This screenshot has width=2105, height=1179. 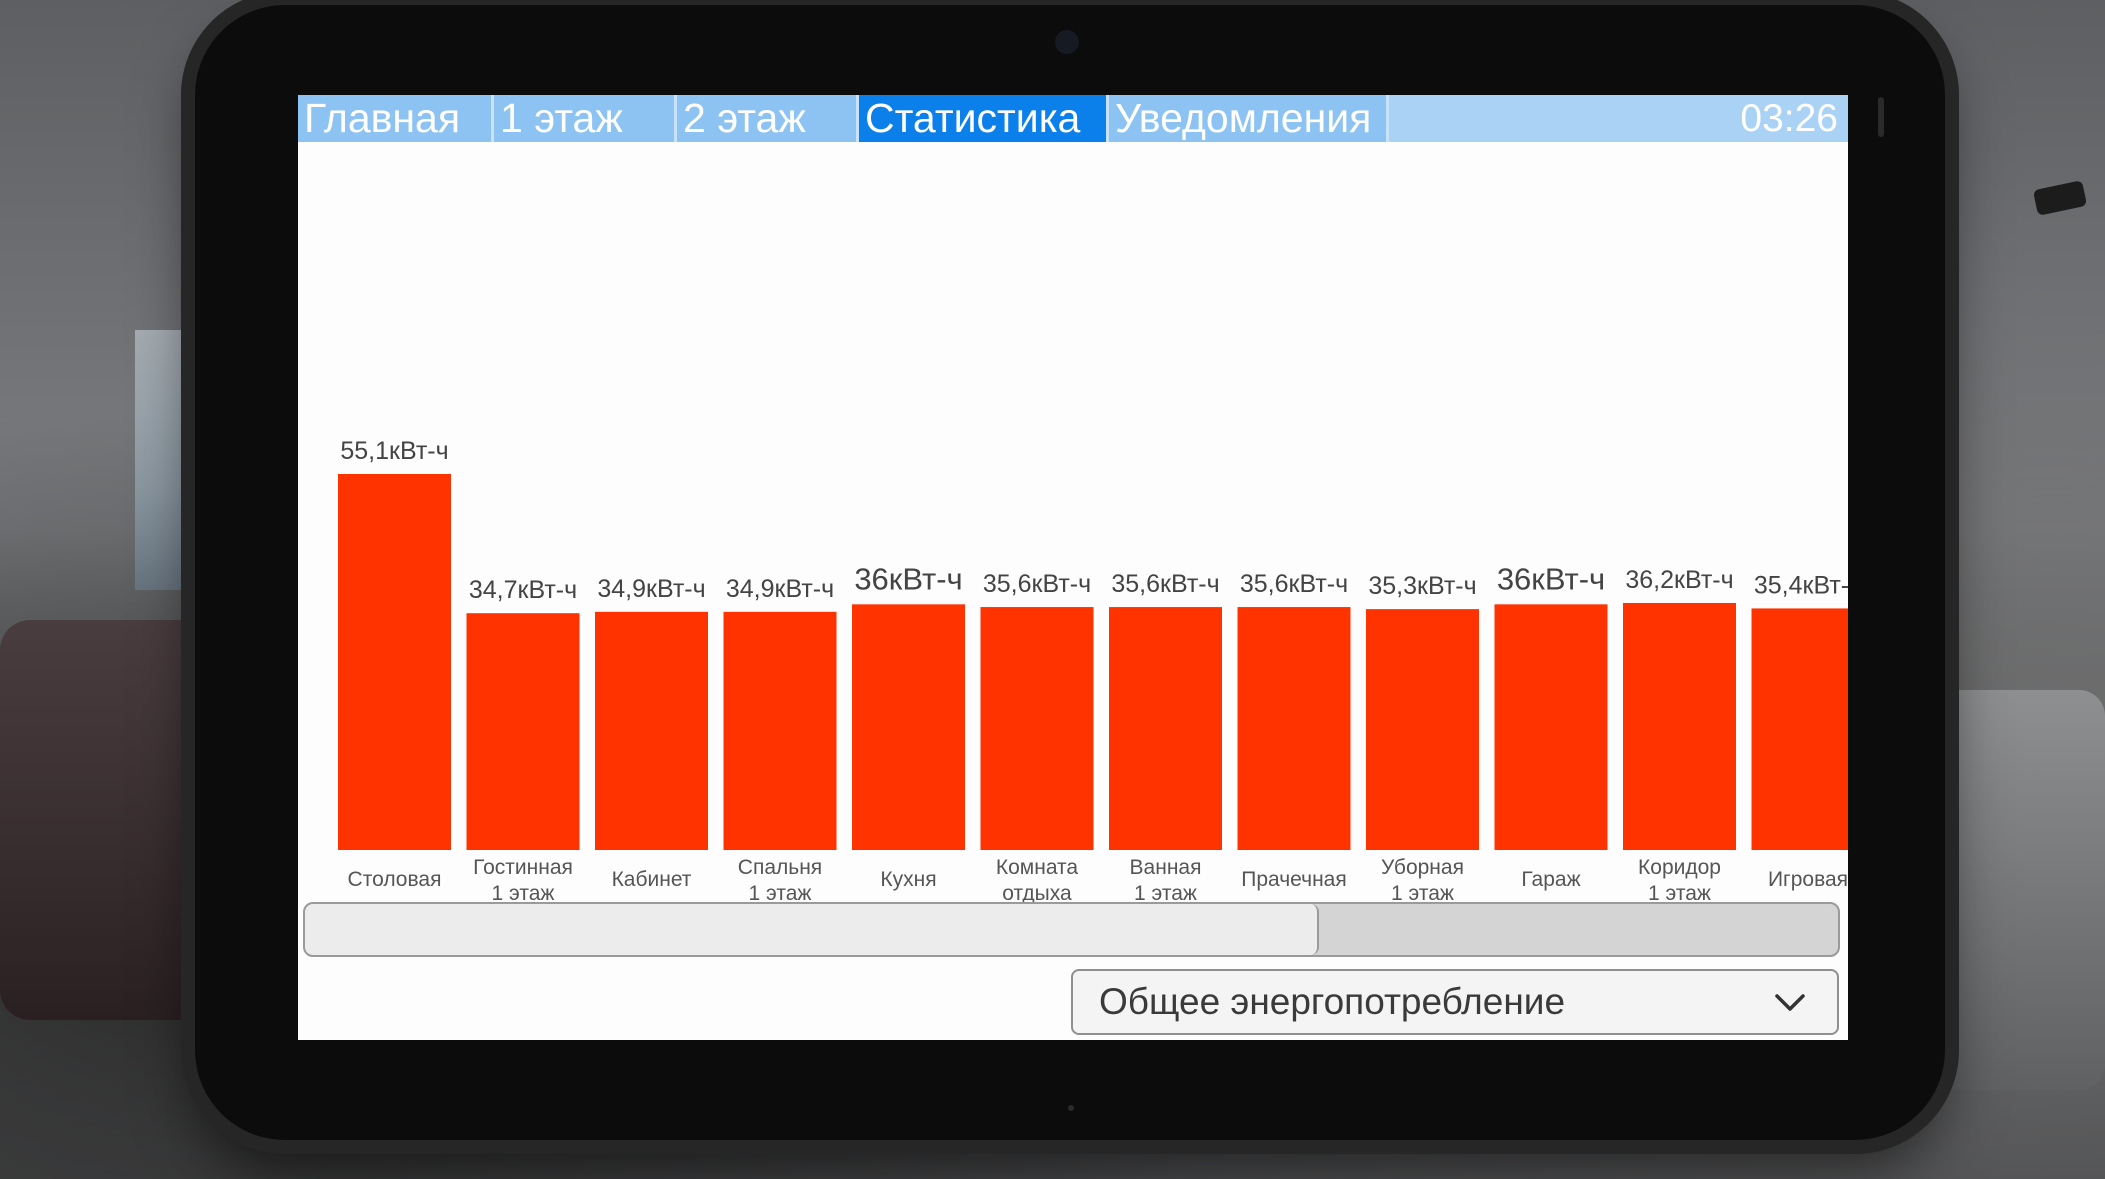 I want to click on bar-value-label: 36,2кВт-ч, so click(x=1679, y=580).